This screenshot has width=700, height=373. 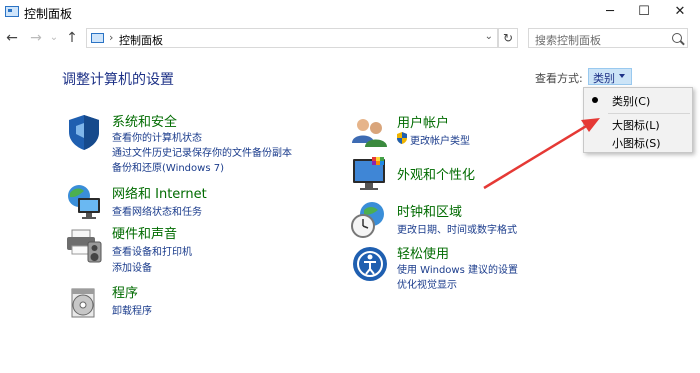 What do you see at coordinates (202, 151) in the screenshot?
I see `link-file-history-backup: 通过文件历史记录保存你的文件备份副本` at bounding box center [202, 151].